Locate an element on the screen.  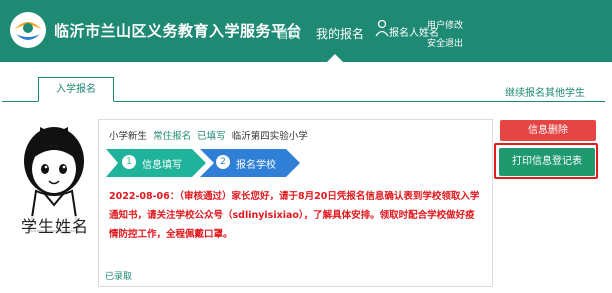
tab-enrollment: 入学报名 is located at coordinates (76, 89).